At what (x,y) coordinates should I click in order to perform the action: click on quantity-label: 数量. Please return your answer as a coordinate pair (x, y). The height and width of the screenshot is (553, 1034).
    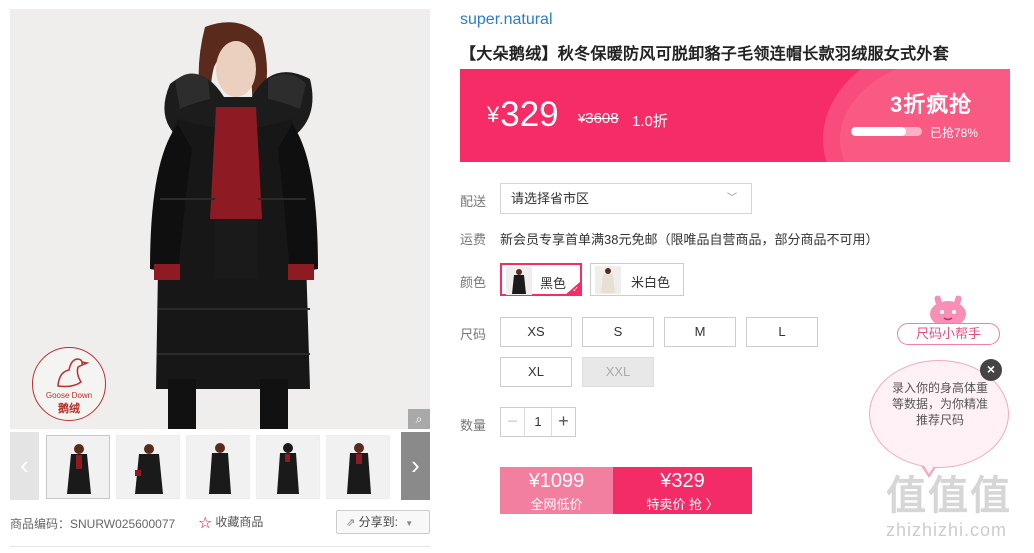
    Looking at the image, I should click on (473, 425).